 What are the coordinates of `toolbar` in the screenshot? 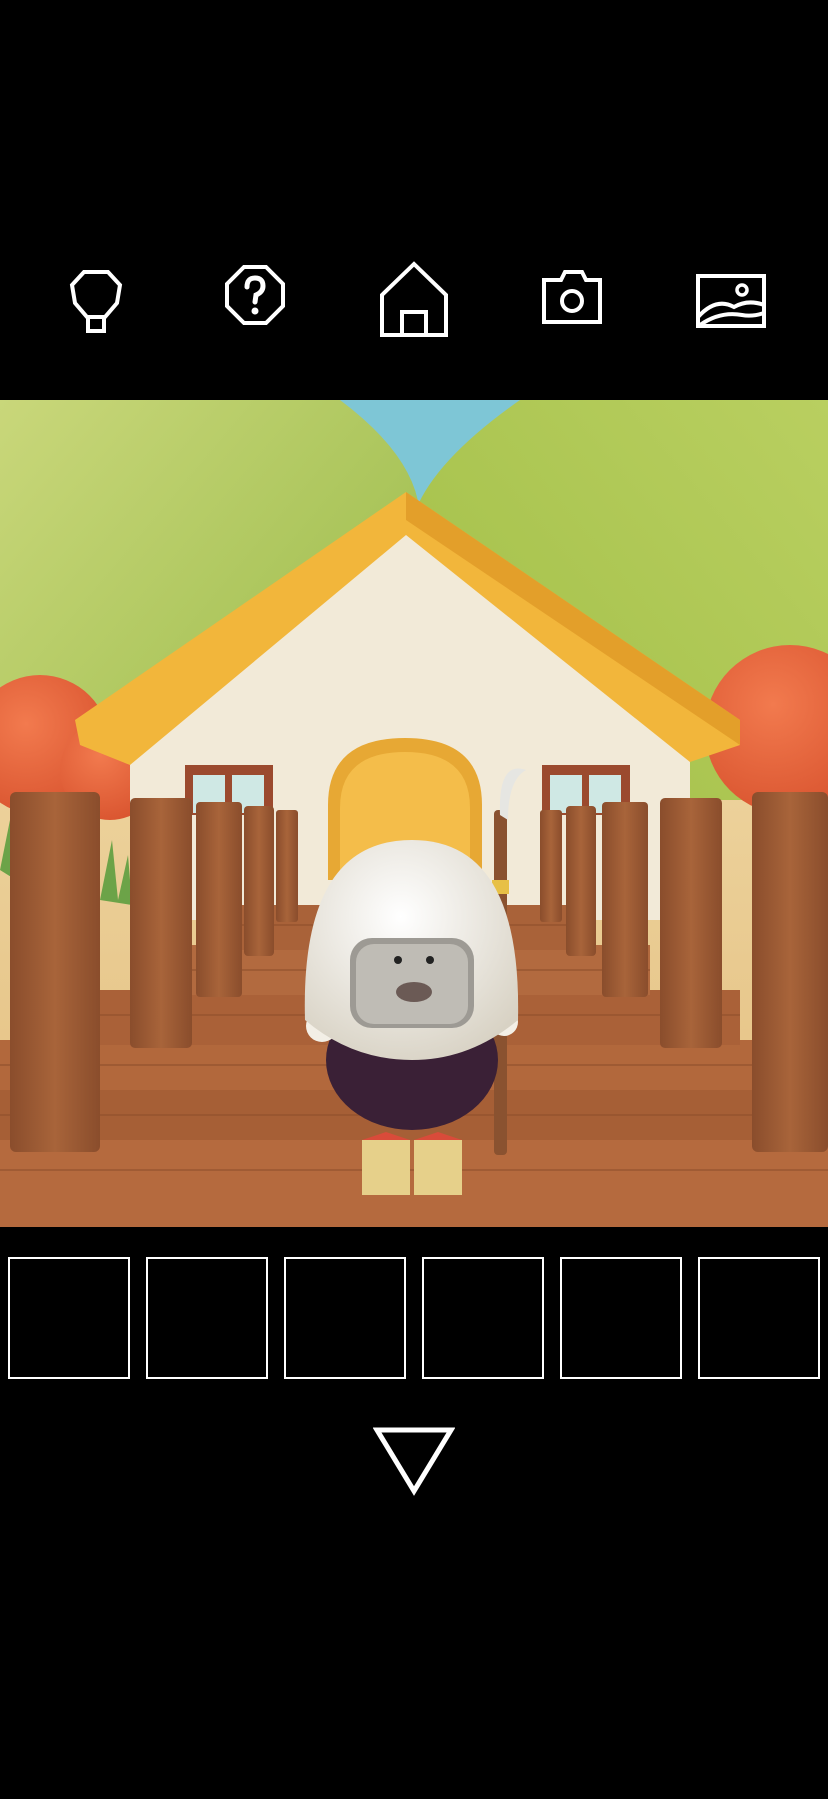 It's located at (414, 307).